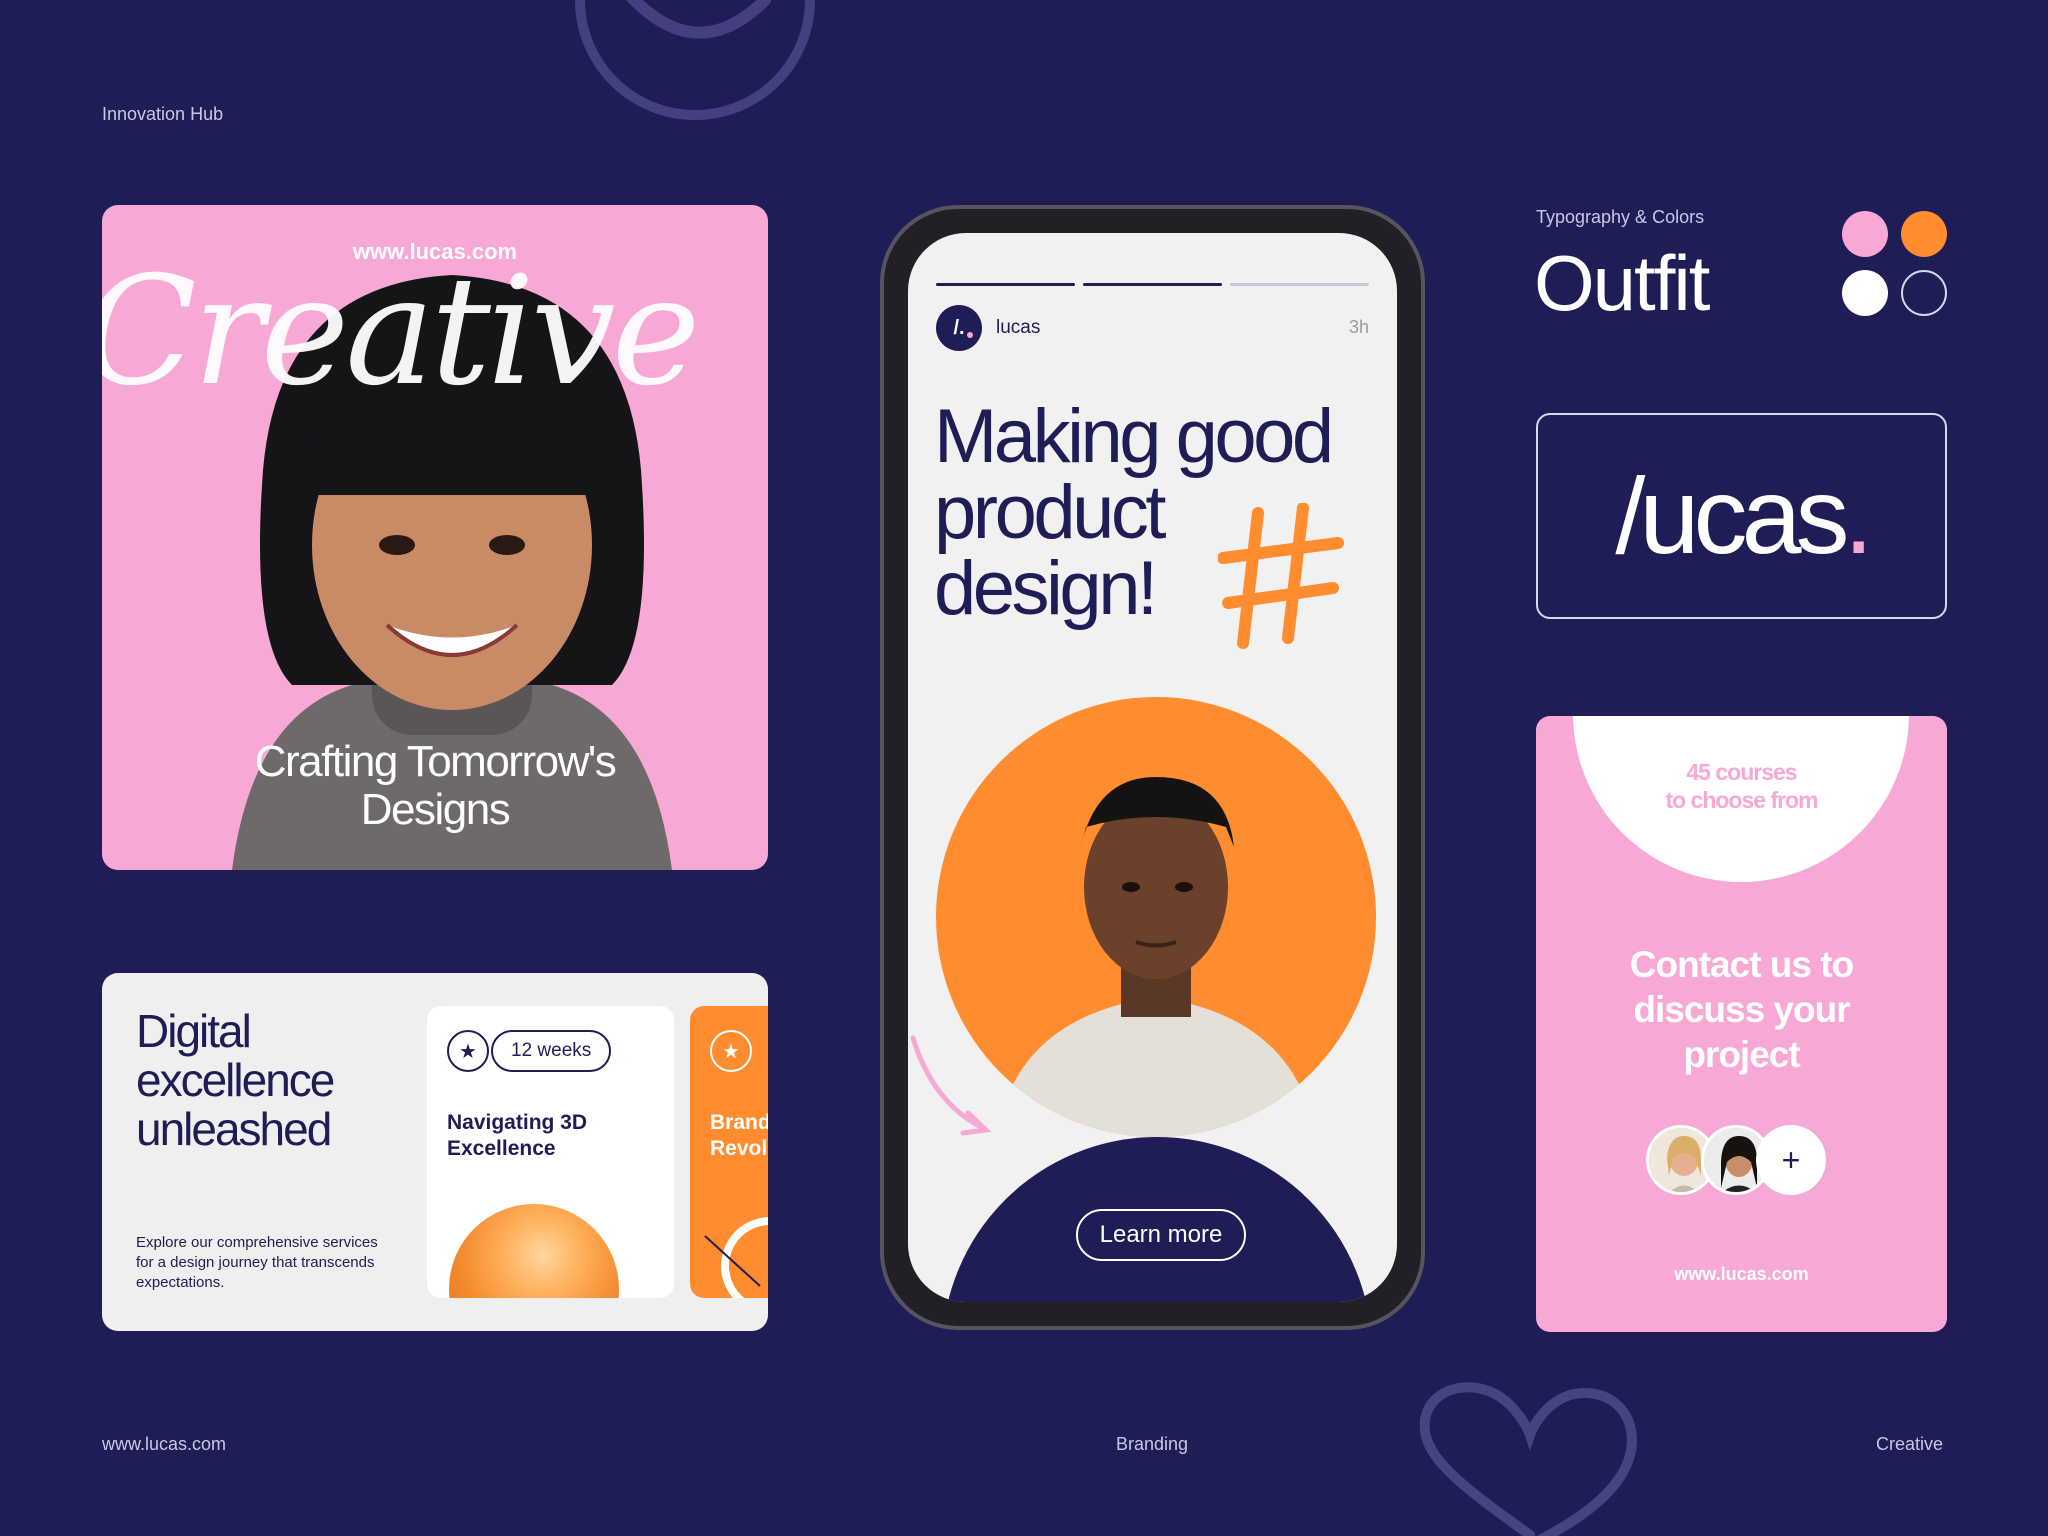 This screenshot has height=1536, width=2048. What do you see at coordinates (1741, 964) in the screenshot?
I see `cta-line-1: Contact us to` at bounding box center [1741, 964].